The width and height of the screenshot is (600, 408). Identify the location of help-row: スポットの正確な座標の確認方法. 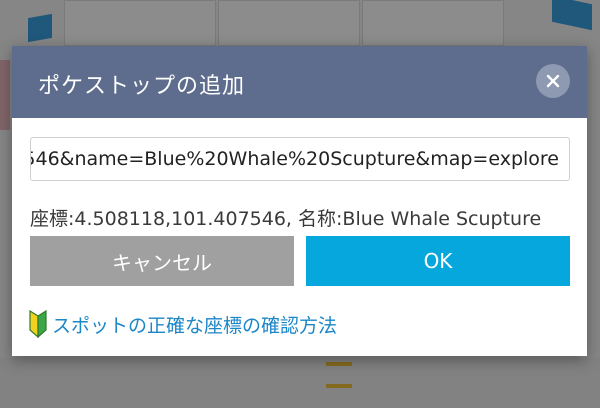
(182, 324).